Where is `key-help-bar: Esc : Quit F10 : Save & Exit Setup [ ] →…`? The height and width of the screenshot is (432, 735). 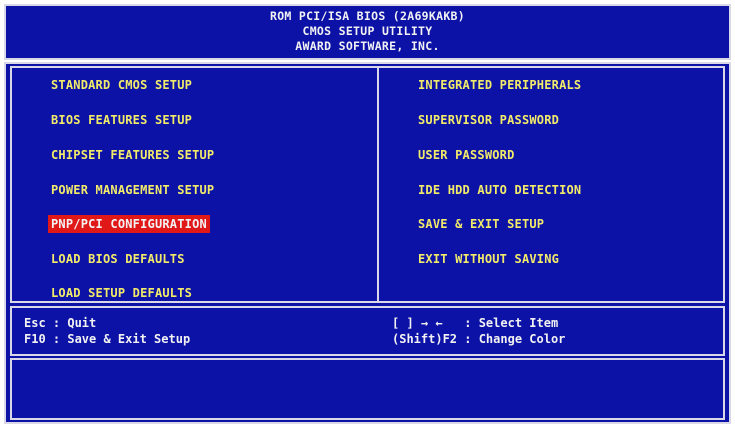
key-help-bar: Esc : Quit F10 : Save & Exit Setup [ ] →… is located at coordinates (367, 331).